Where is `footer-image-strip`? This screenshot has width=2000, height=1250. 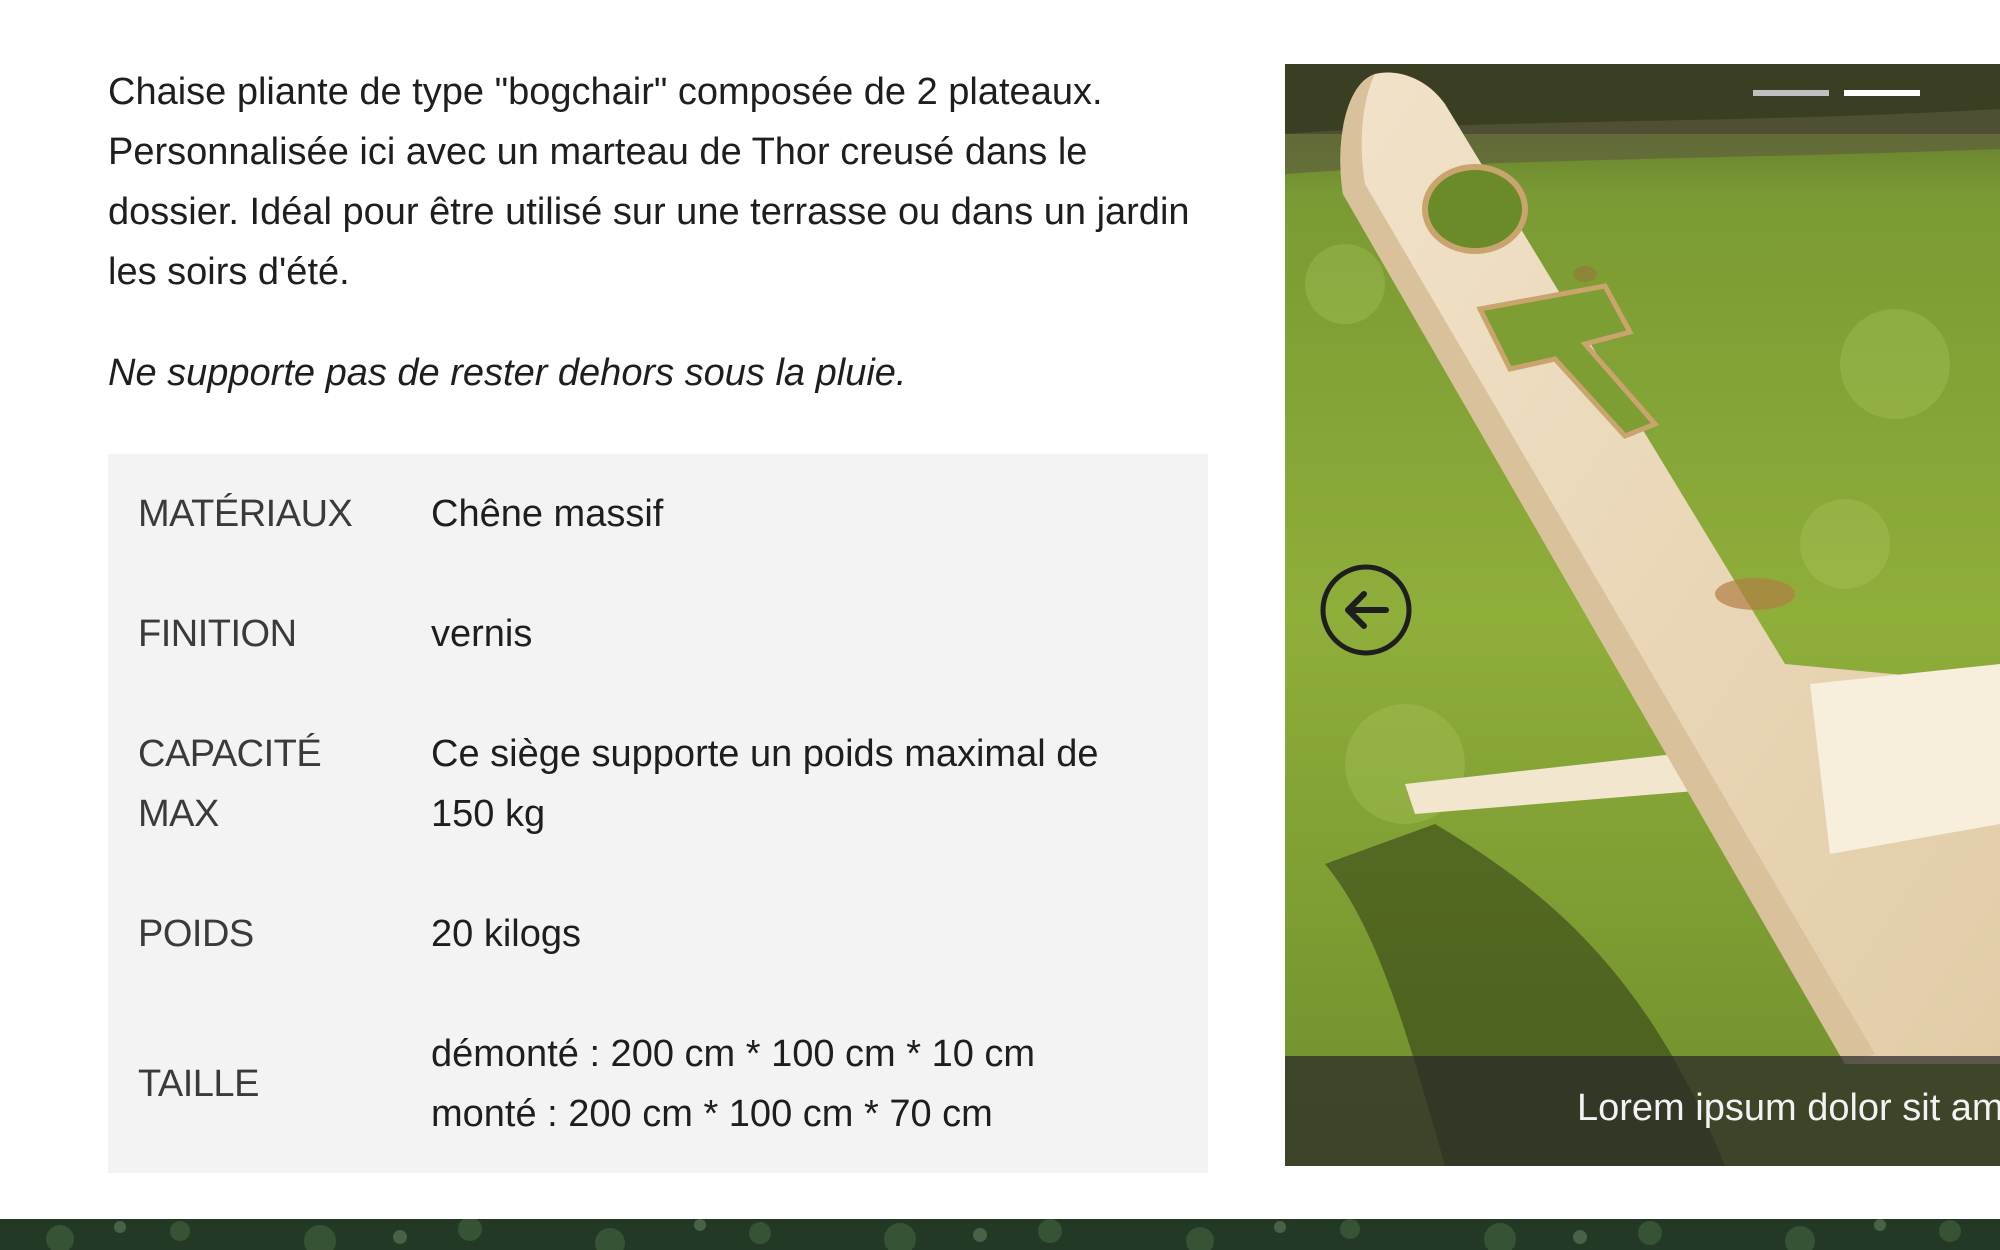 footer-image-strip is located at coordinates (1000, 1234).